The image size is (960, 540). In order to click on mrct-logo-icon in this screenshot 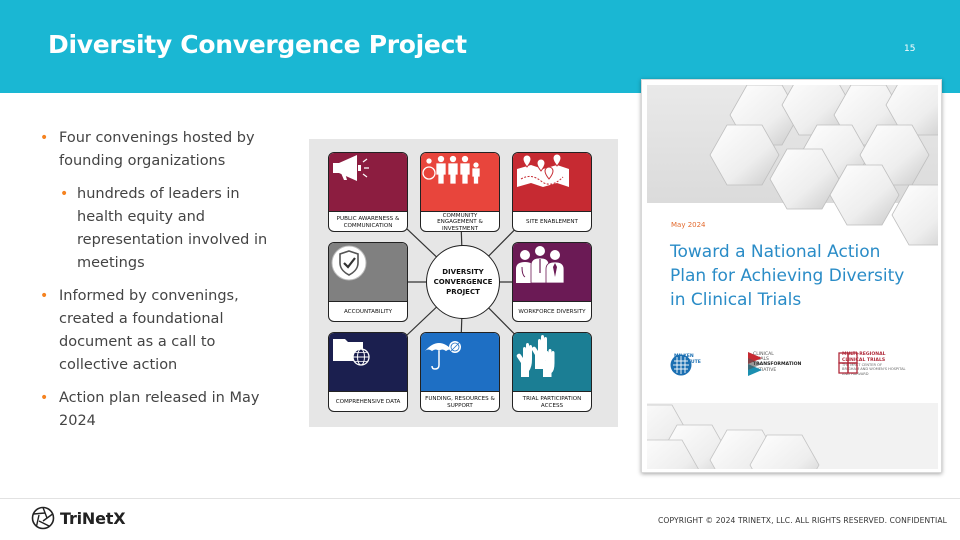, I will do `click(848, 363)`.